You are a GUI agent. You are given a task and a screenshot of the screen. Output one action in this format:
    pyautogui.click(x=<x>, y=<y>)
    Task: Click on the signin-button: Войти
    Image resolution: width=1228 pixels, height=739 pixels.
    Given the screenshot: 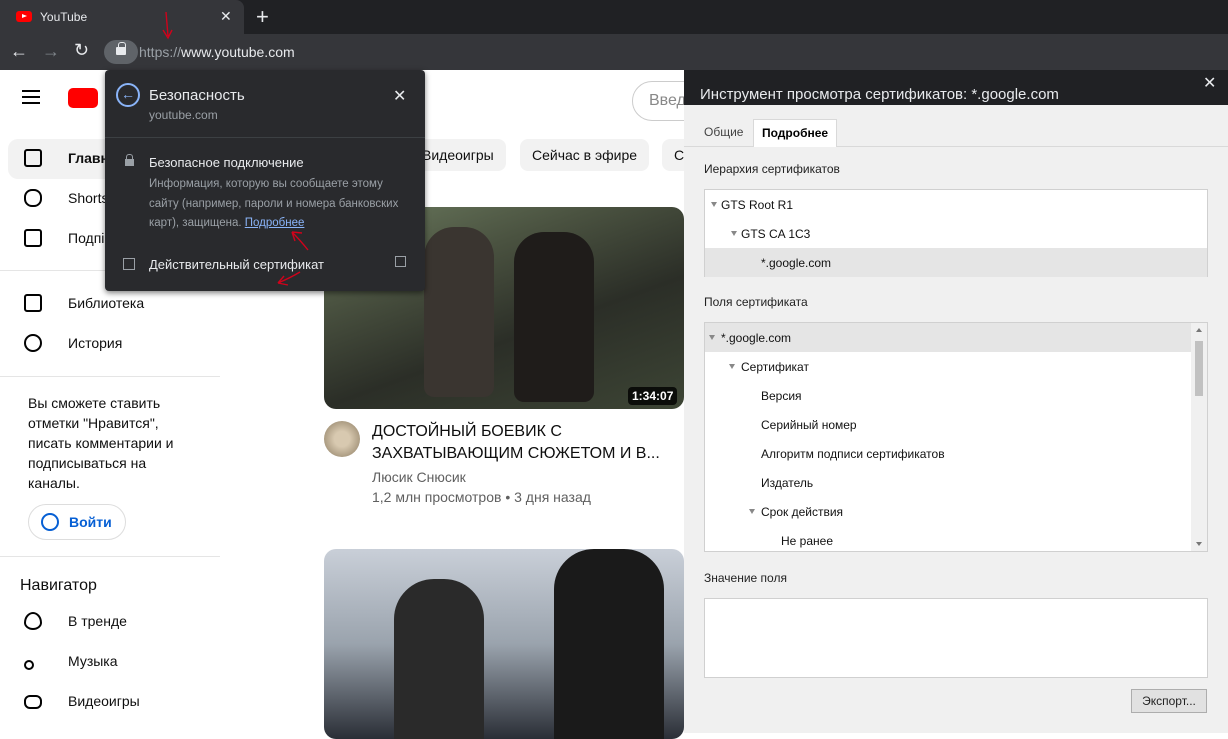 What is the action you would take?
    pyautogui.click(x=77, y=522)
    